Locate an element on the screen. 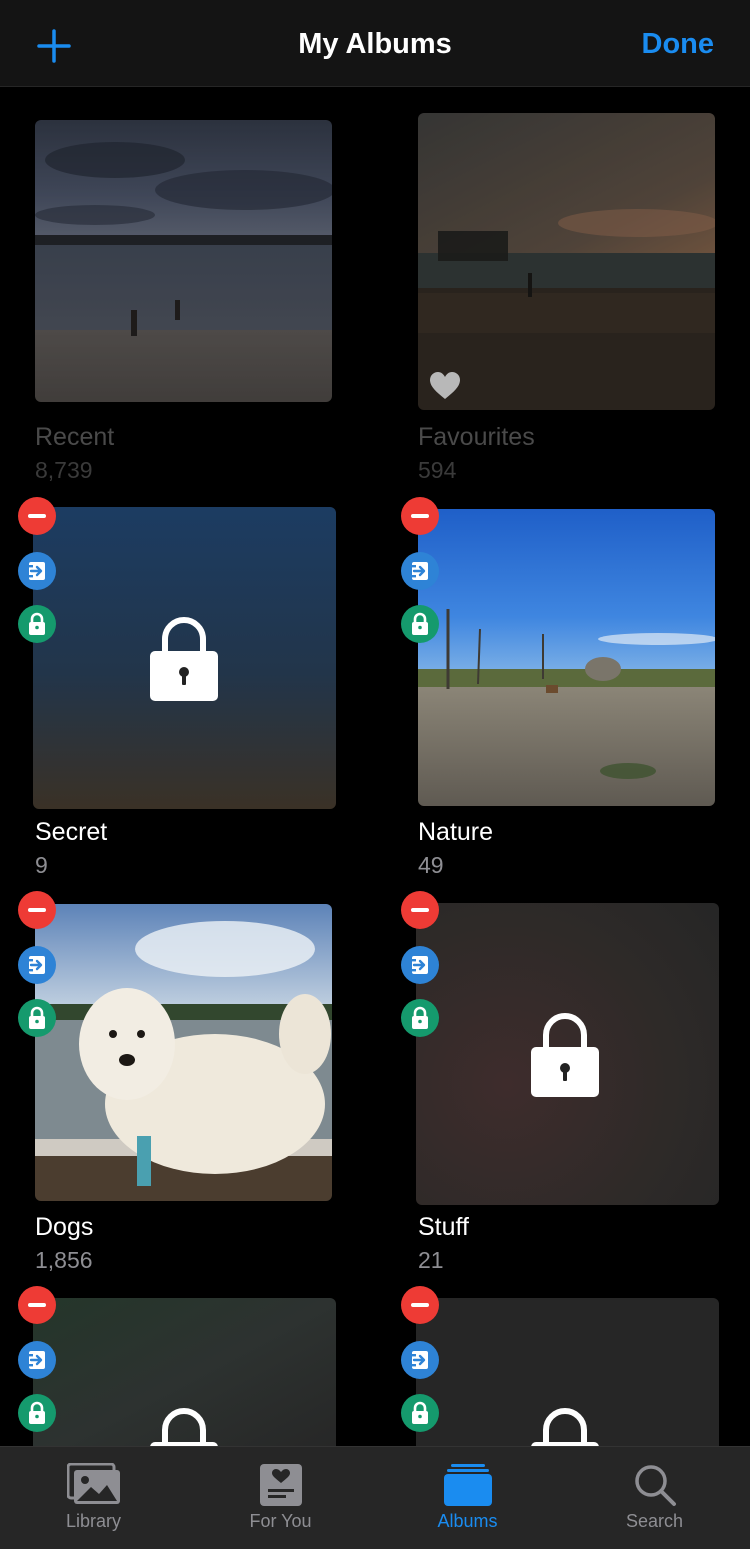 This screenshot has height=1549, width=750. for-you-icon is located at coordinates (280, 1485).